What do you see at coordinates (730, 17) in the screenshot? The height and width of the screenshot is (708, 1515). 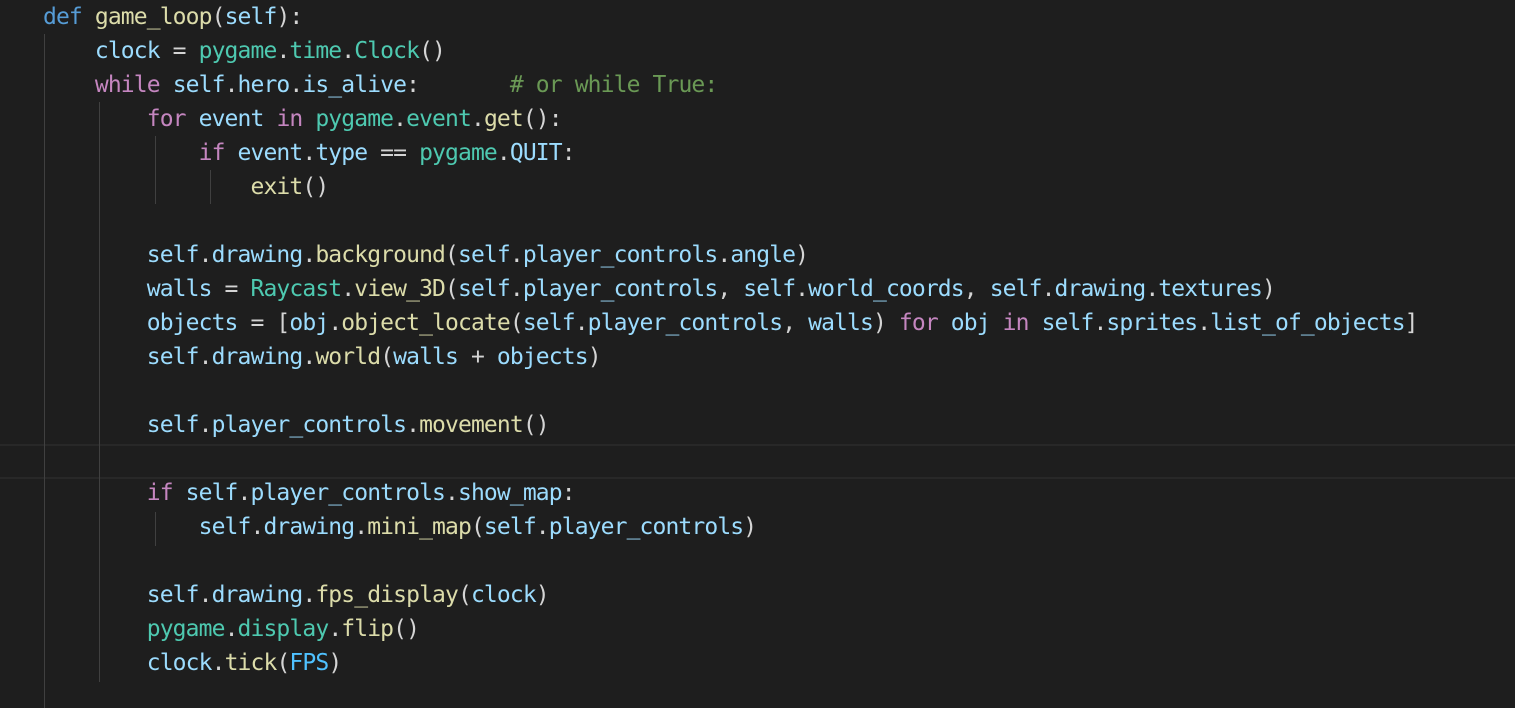 I see `code-line: def game_loop(self):` at bounding box center [730, 17].